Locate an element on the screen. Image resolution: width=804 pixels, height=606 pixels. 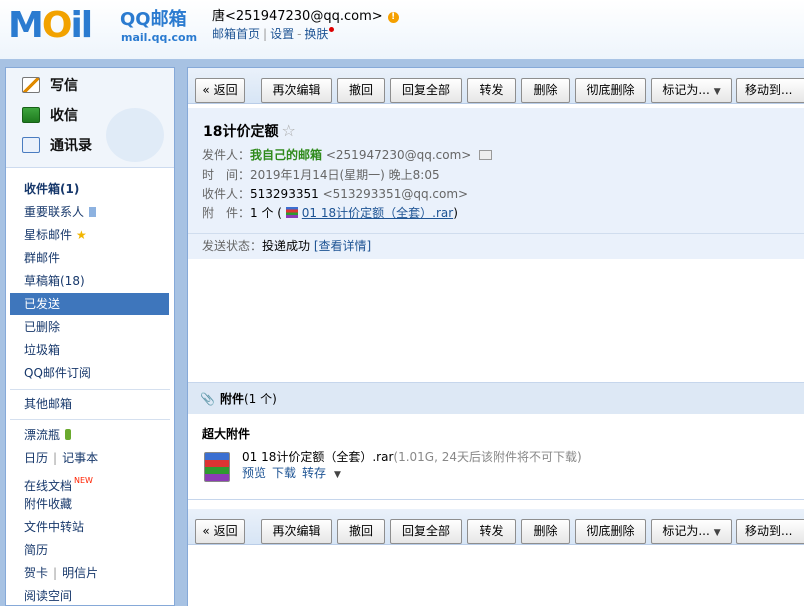
sidebar-item-starred: 星标邮件 ★ is located at coordinates (90, 235).